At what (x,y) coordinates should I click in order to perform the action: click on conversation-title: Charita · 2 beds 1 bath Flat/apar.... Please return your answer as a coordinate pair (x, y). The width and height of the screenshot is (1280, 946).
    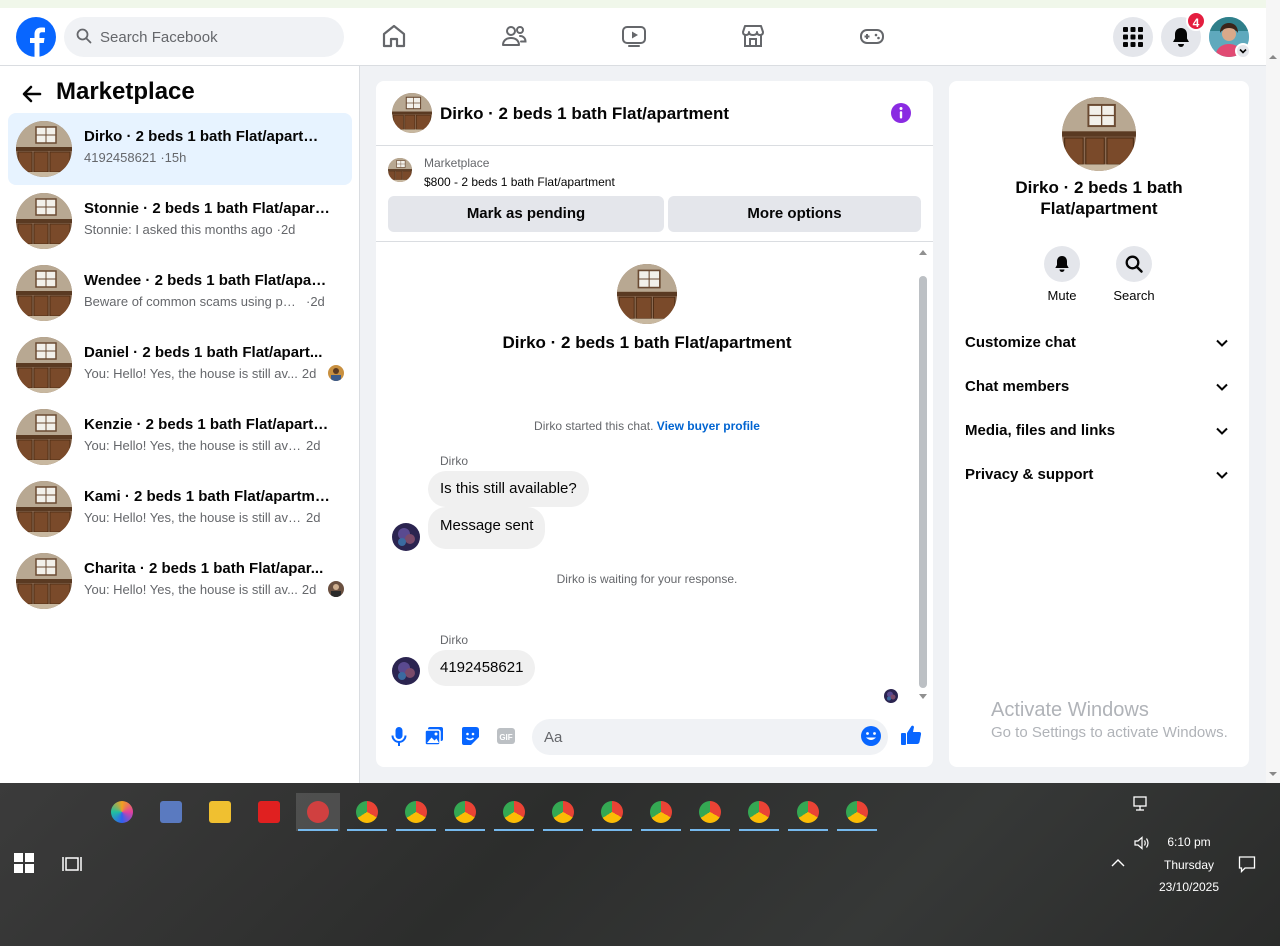
    Looking at the image, I should click on (204, 568).